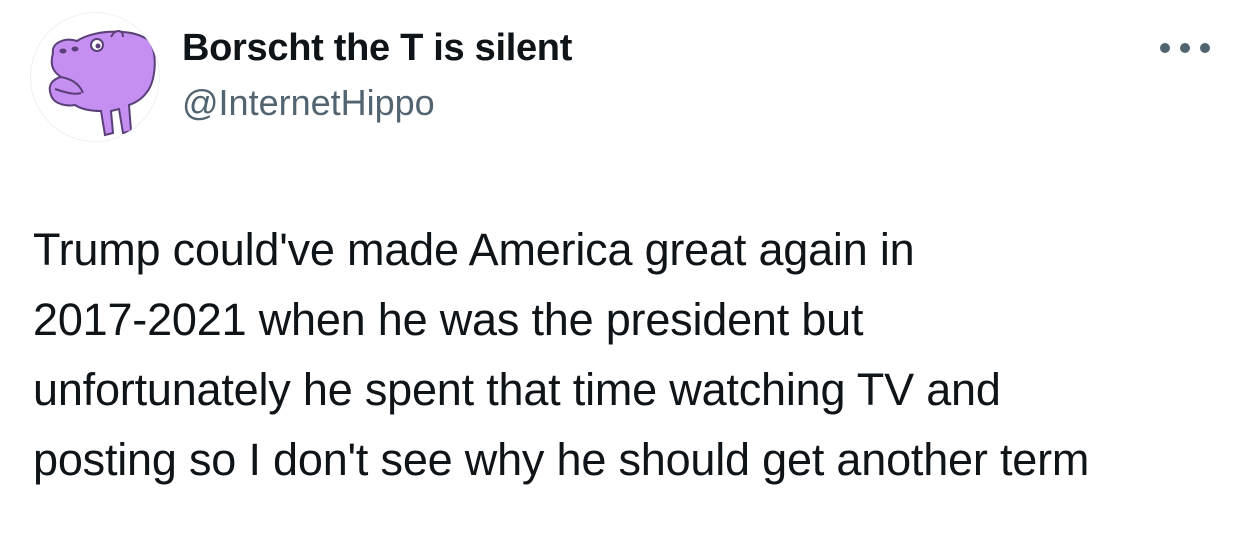  I want to click on more-options-button, so click(1185, 48).